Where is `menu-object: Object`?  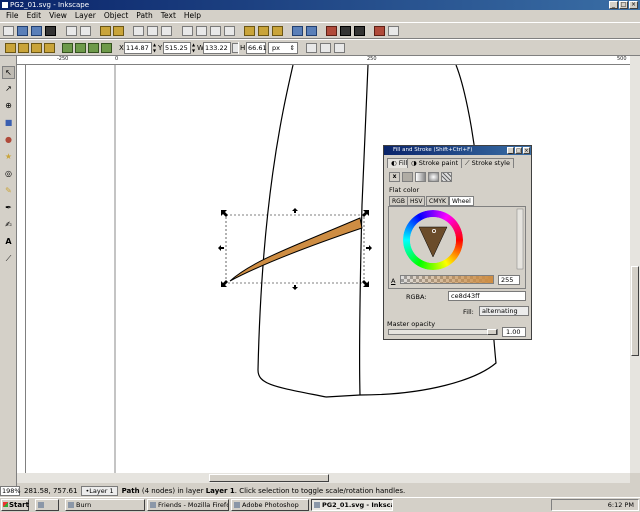 menu-object: Object is located at coordinates (116, 16).